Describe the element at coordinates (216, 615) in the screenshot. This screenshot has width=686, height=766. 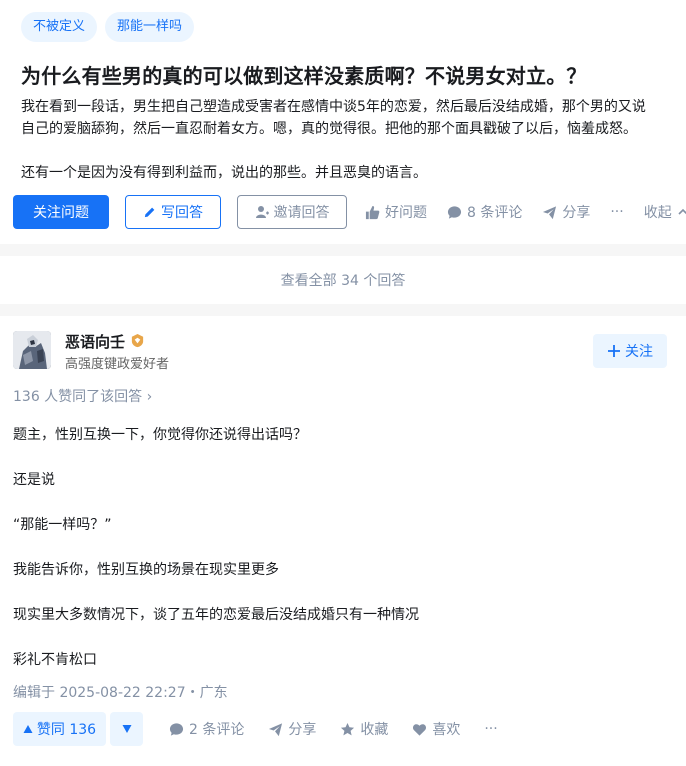
I see `answer-paragraph: 现实里大多数情况下，谈了五年的恋爱最后没结成婚只有一种情况` at that location.